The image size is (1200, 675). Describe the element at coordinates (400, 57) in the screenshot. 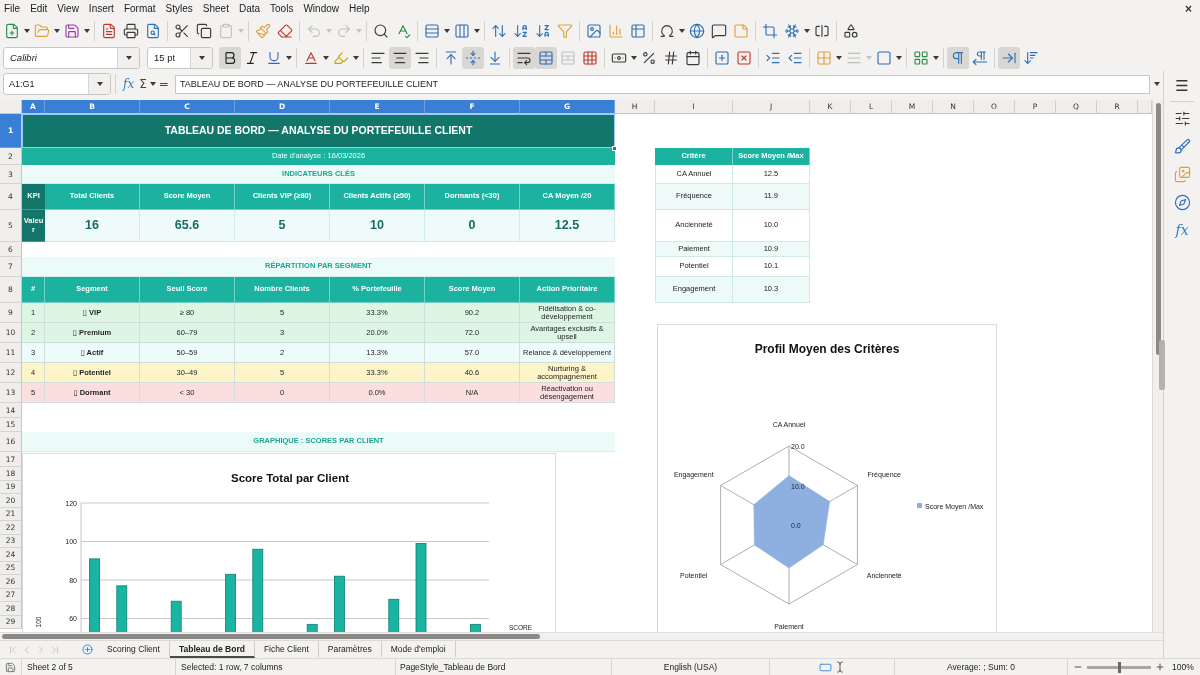

I see `align-center-button` at that location.